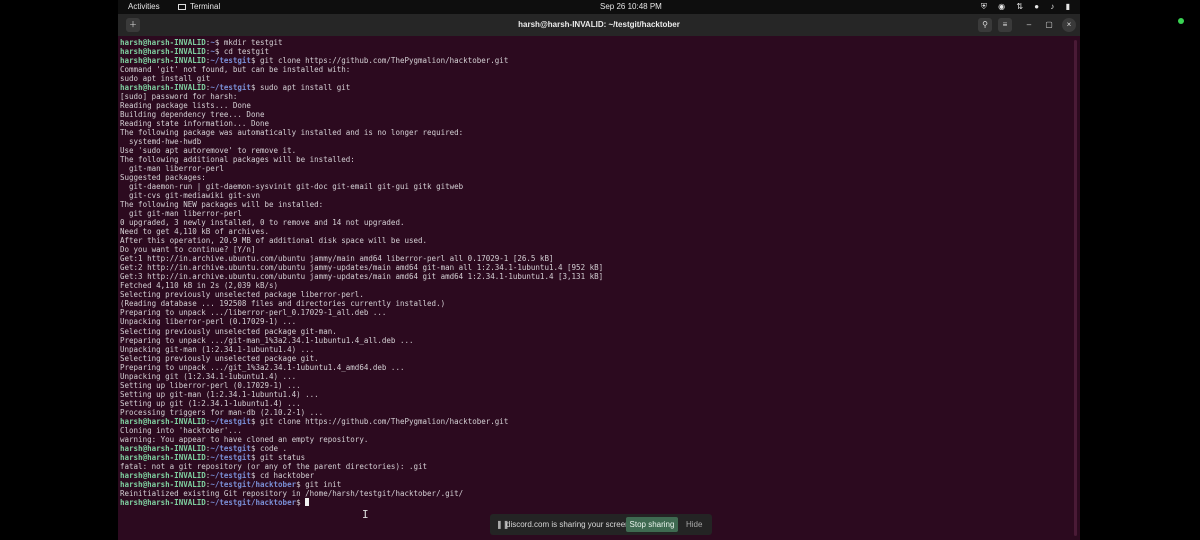  I want to click on command-text: cd hacktober, so click(287, 475).